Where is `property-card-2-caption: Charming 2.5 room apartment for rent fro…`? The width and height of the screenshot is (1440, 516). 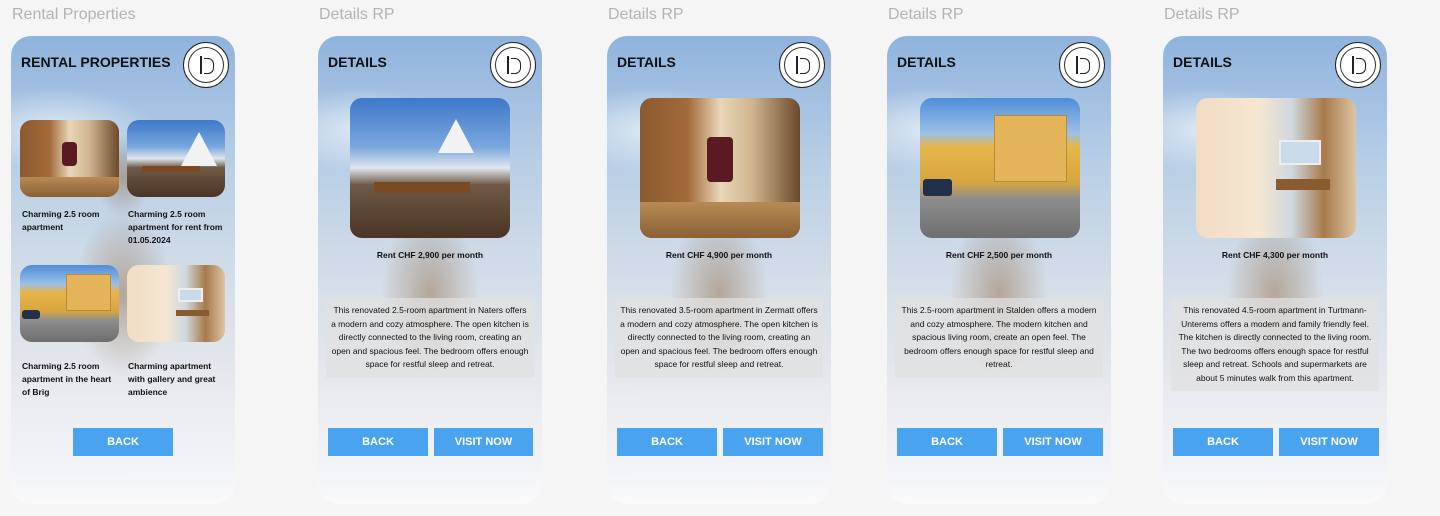 property-card-2-caption: Charming 2.5 room apartment for rent fro… is located at coordinates (176, 227).